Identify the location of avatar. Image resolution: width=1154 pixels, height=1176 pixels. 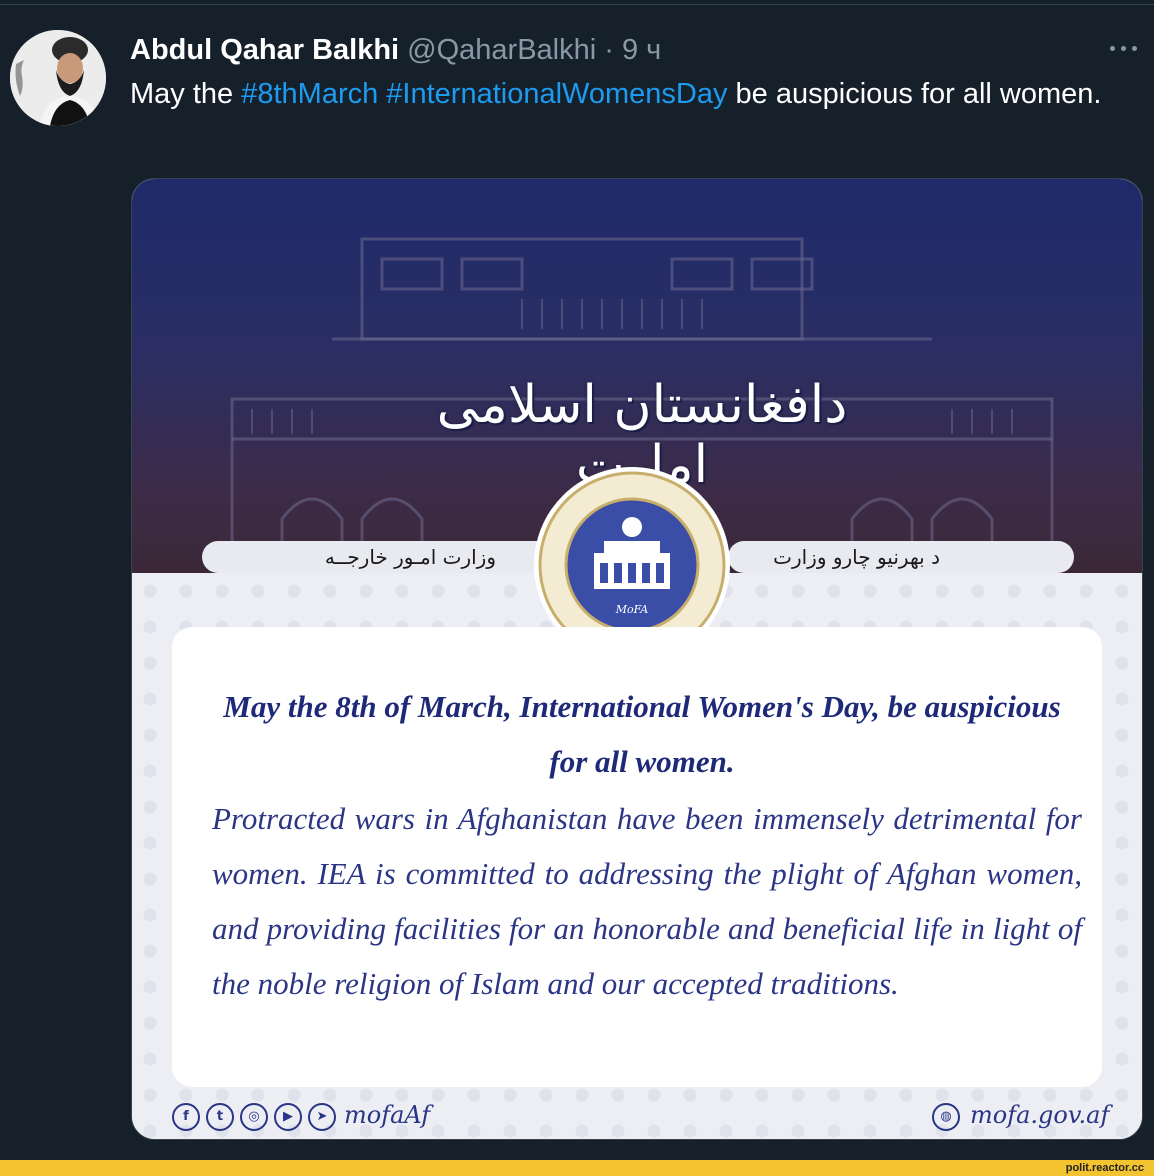
(58, 78).